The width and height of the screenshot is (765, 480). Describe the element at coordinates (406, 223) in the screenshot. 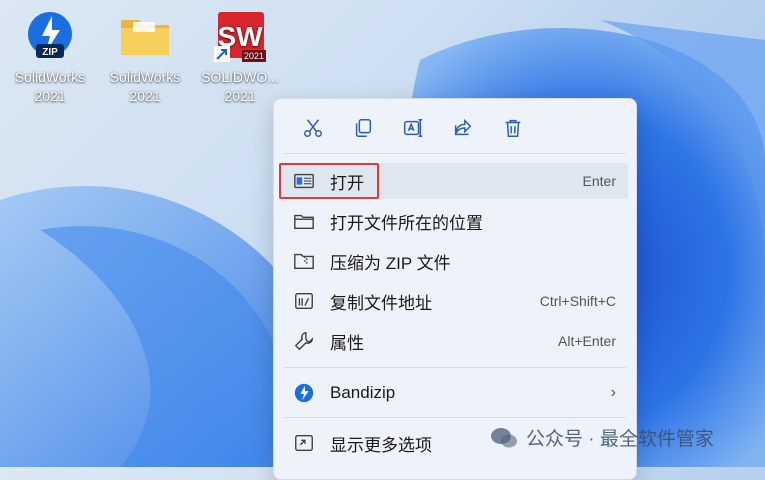

I see `menu-item-label: 打开文件所在的位置` at that location.